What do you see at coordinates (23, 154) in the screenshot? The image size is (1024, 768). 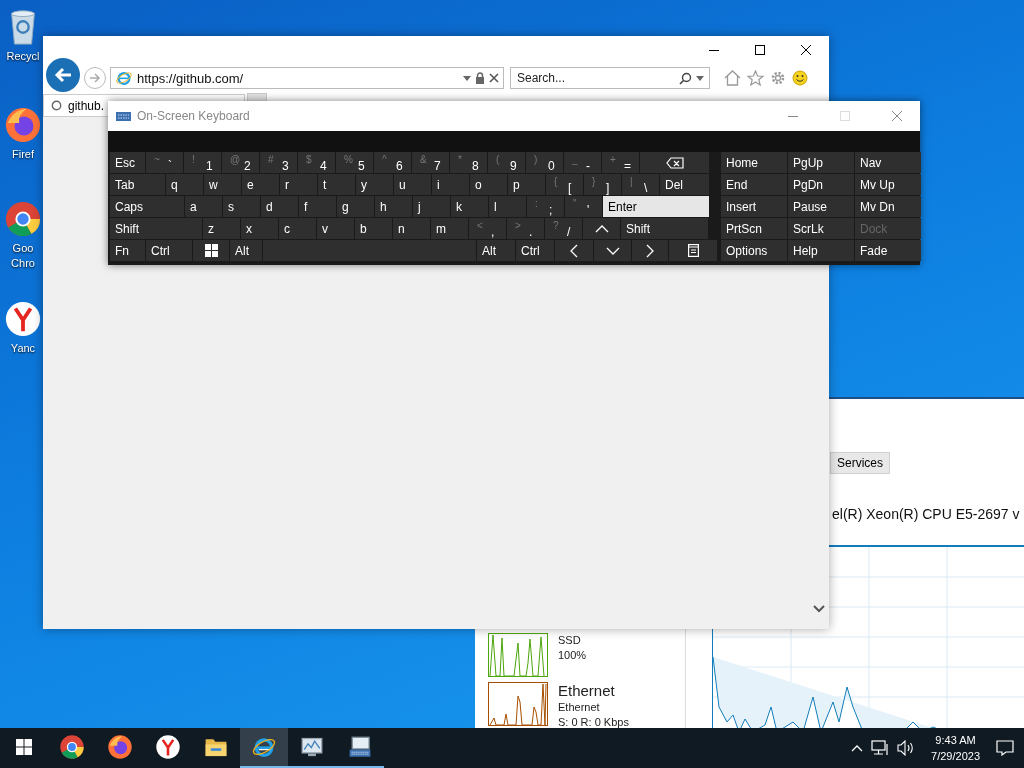 I see `desktop-icon-label: Firef` at bounding box center [23, 154].